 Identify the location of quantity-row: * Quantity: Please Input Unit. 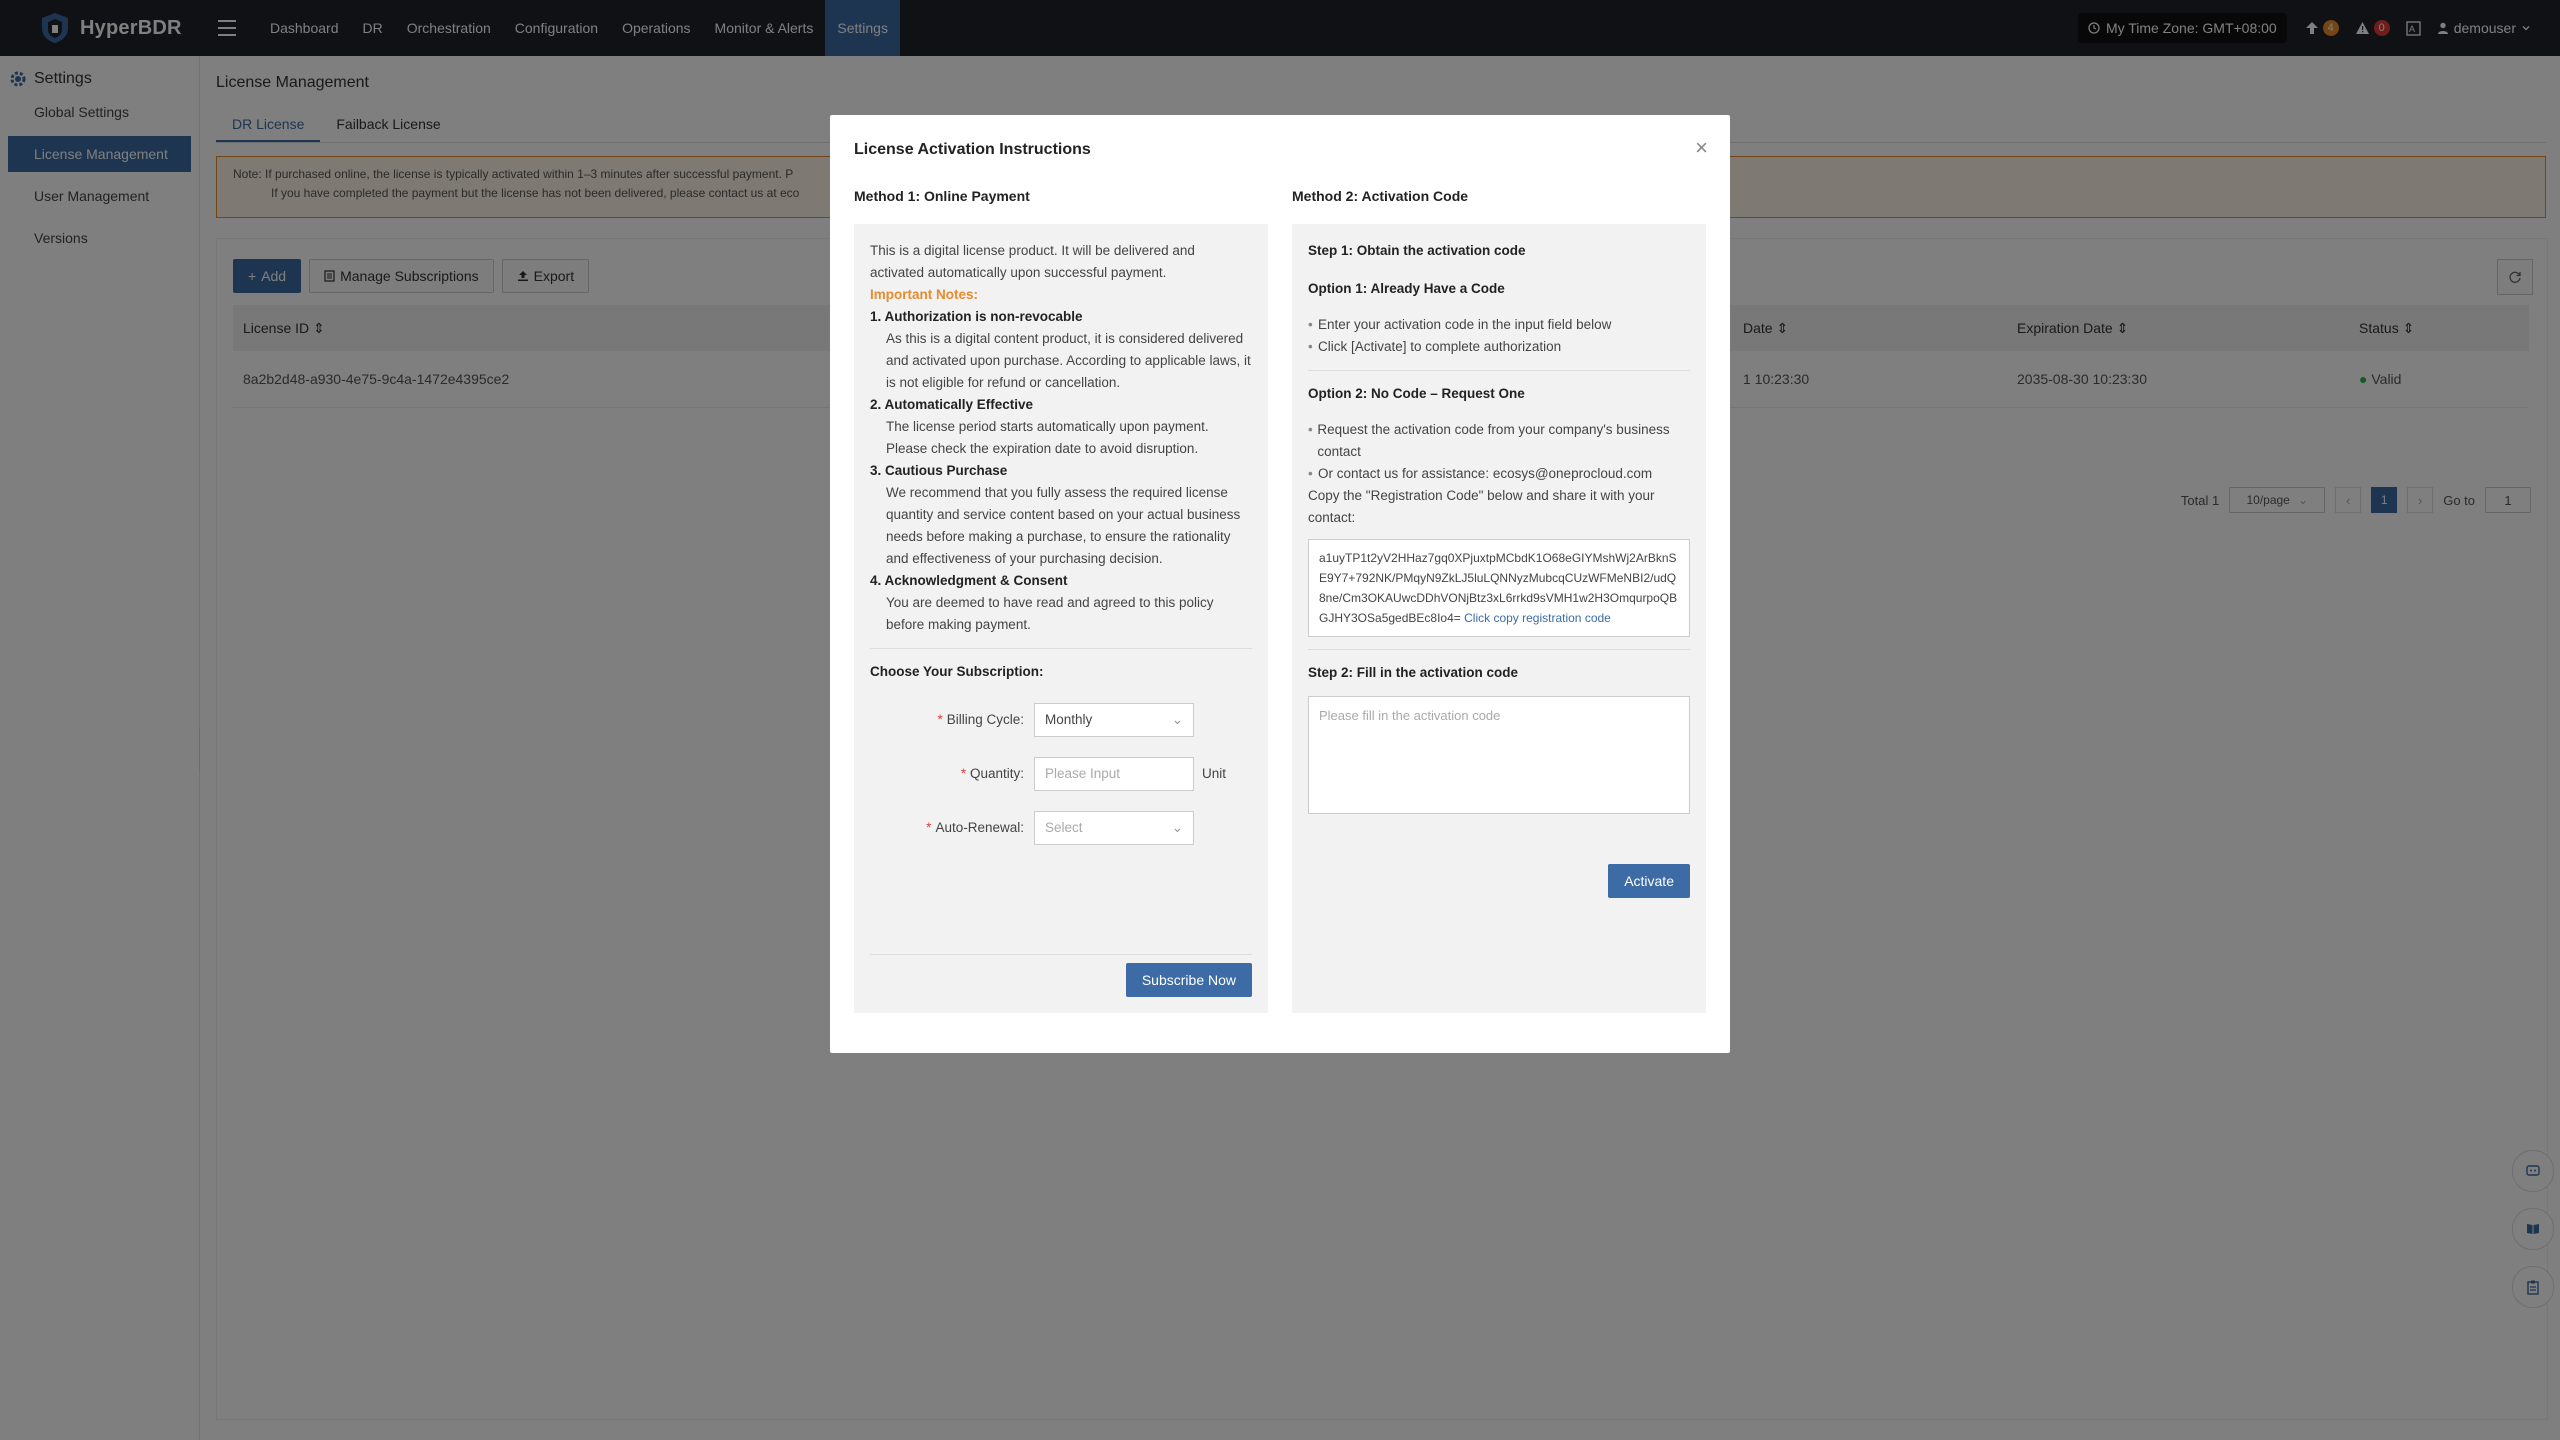
(1061, 774).